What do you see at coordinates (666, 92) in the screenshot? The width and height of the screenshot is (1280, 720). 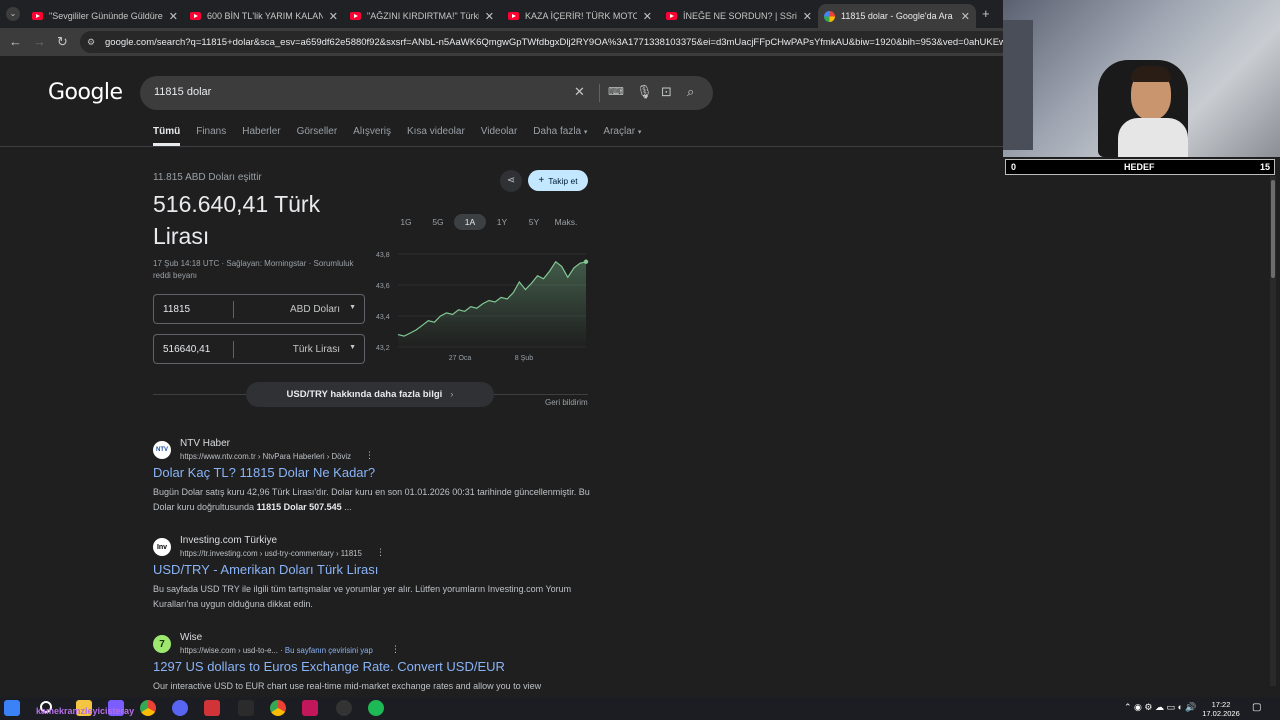 I see `camera-lens-icon: ⊡` at bounding box center [666, 92].